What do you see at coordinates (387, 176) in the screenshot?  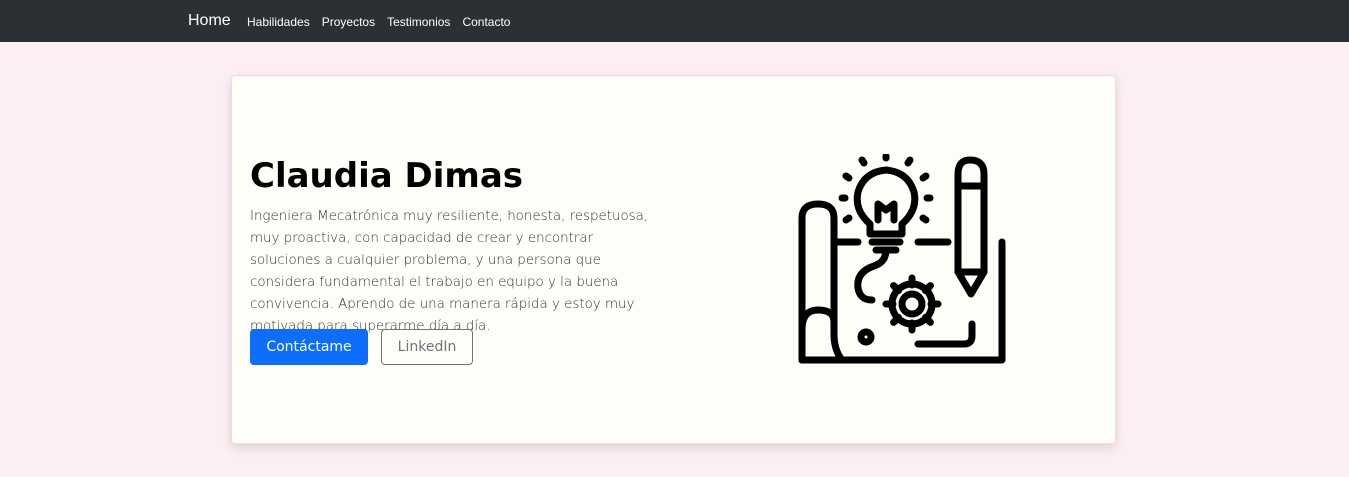 I see `hero-name: Claudia Dimas` at bounding box center [387, 176].